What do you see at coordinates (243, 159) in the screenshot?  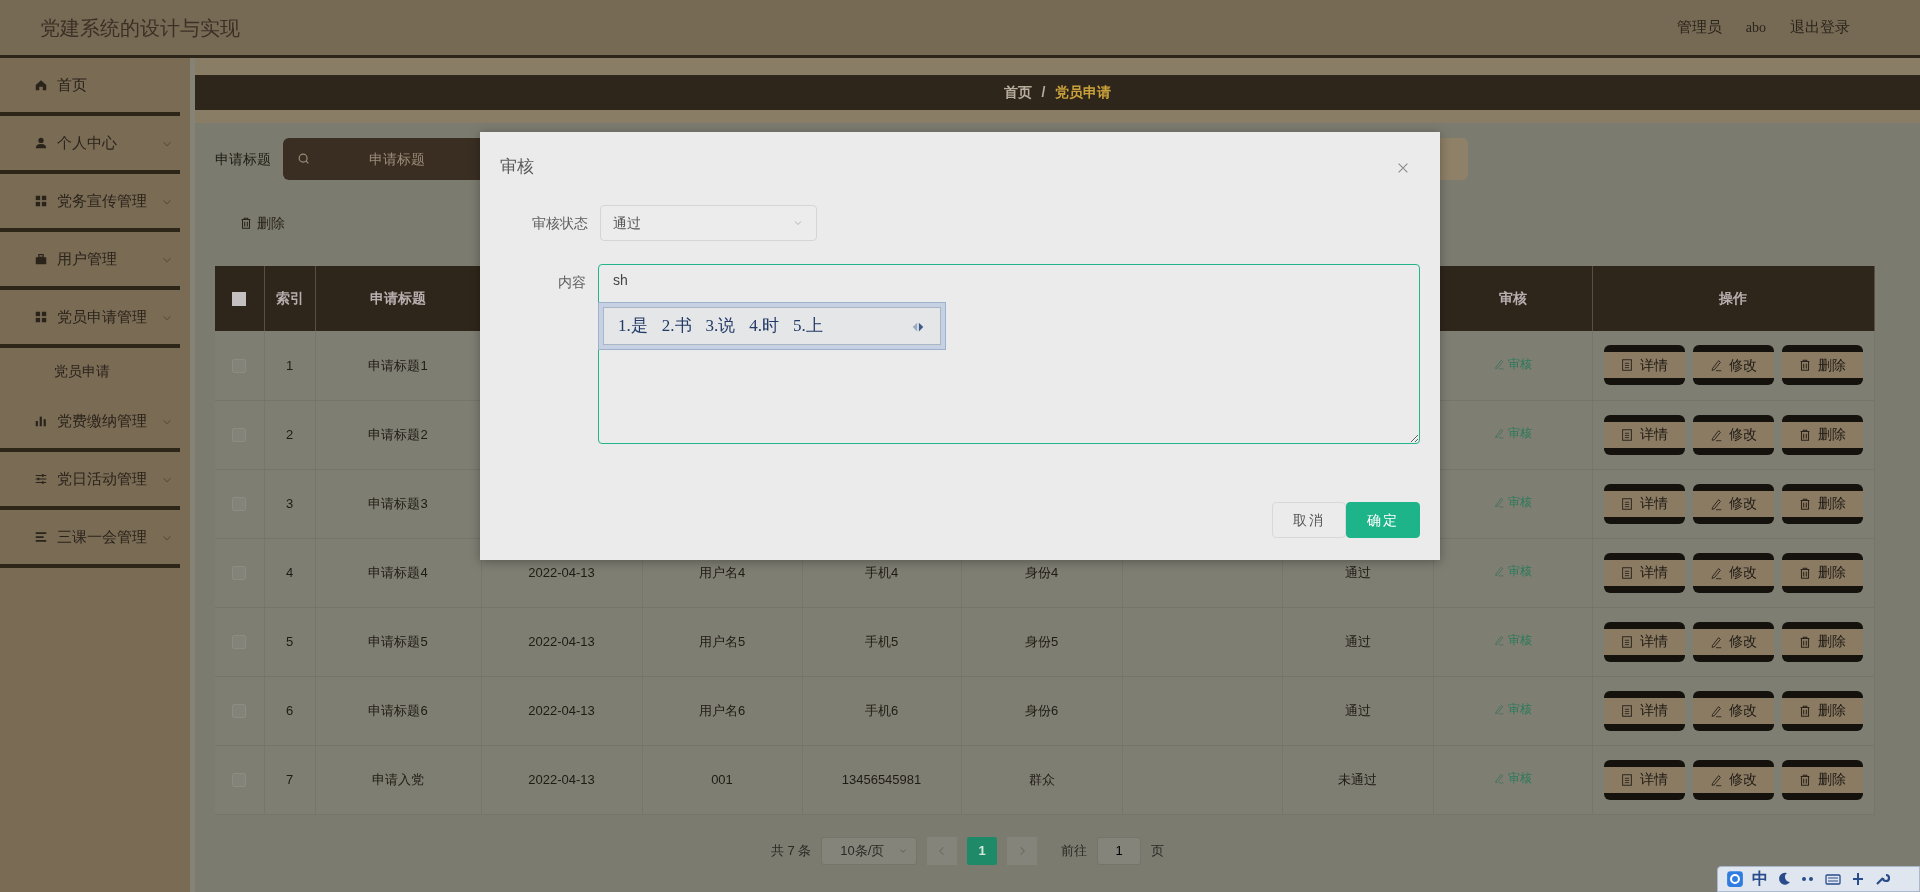 I see `search-label: 申请标题` at bounding box center [243, 159].